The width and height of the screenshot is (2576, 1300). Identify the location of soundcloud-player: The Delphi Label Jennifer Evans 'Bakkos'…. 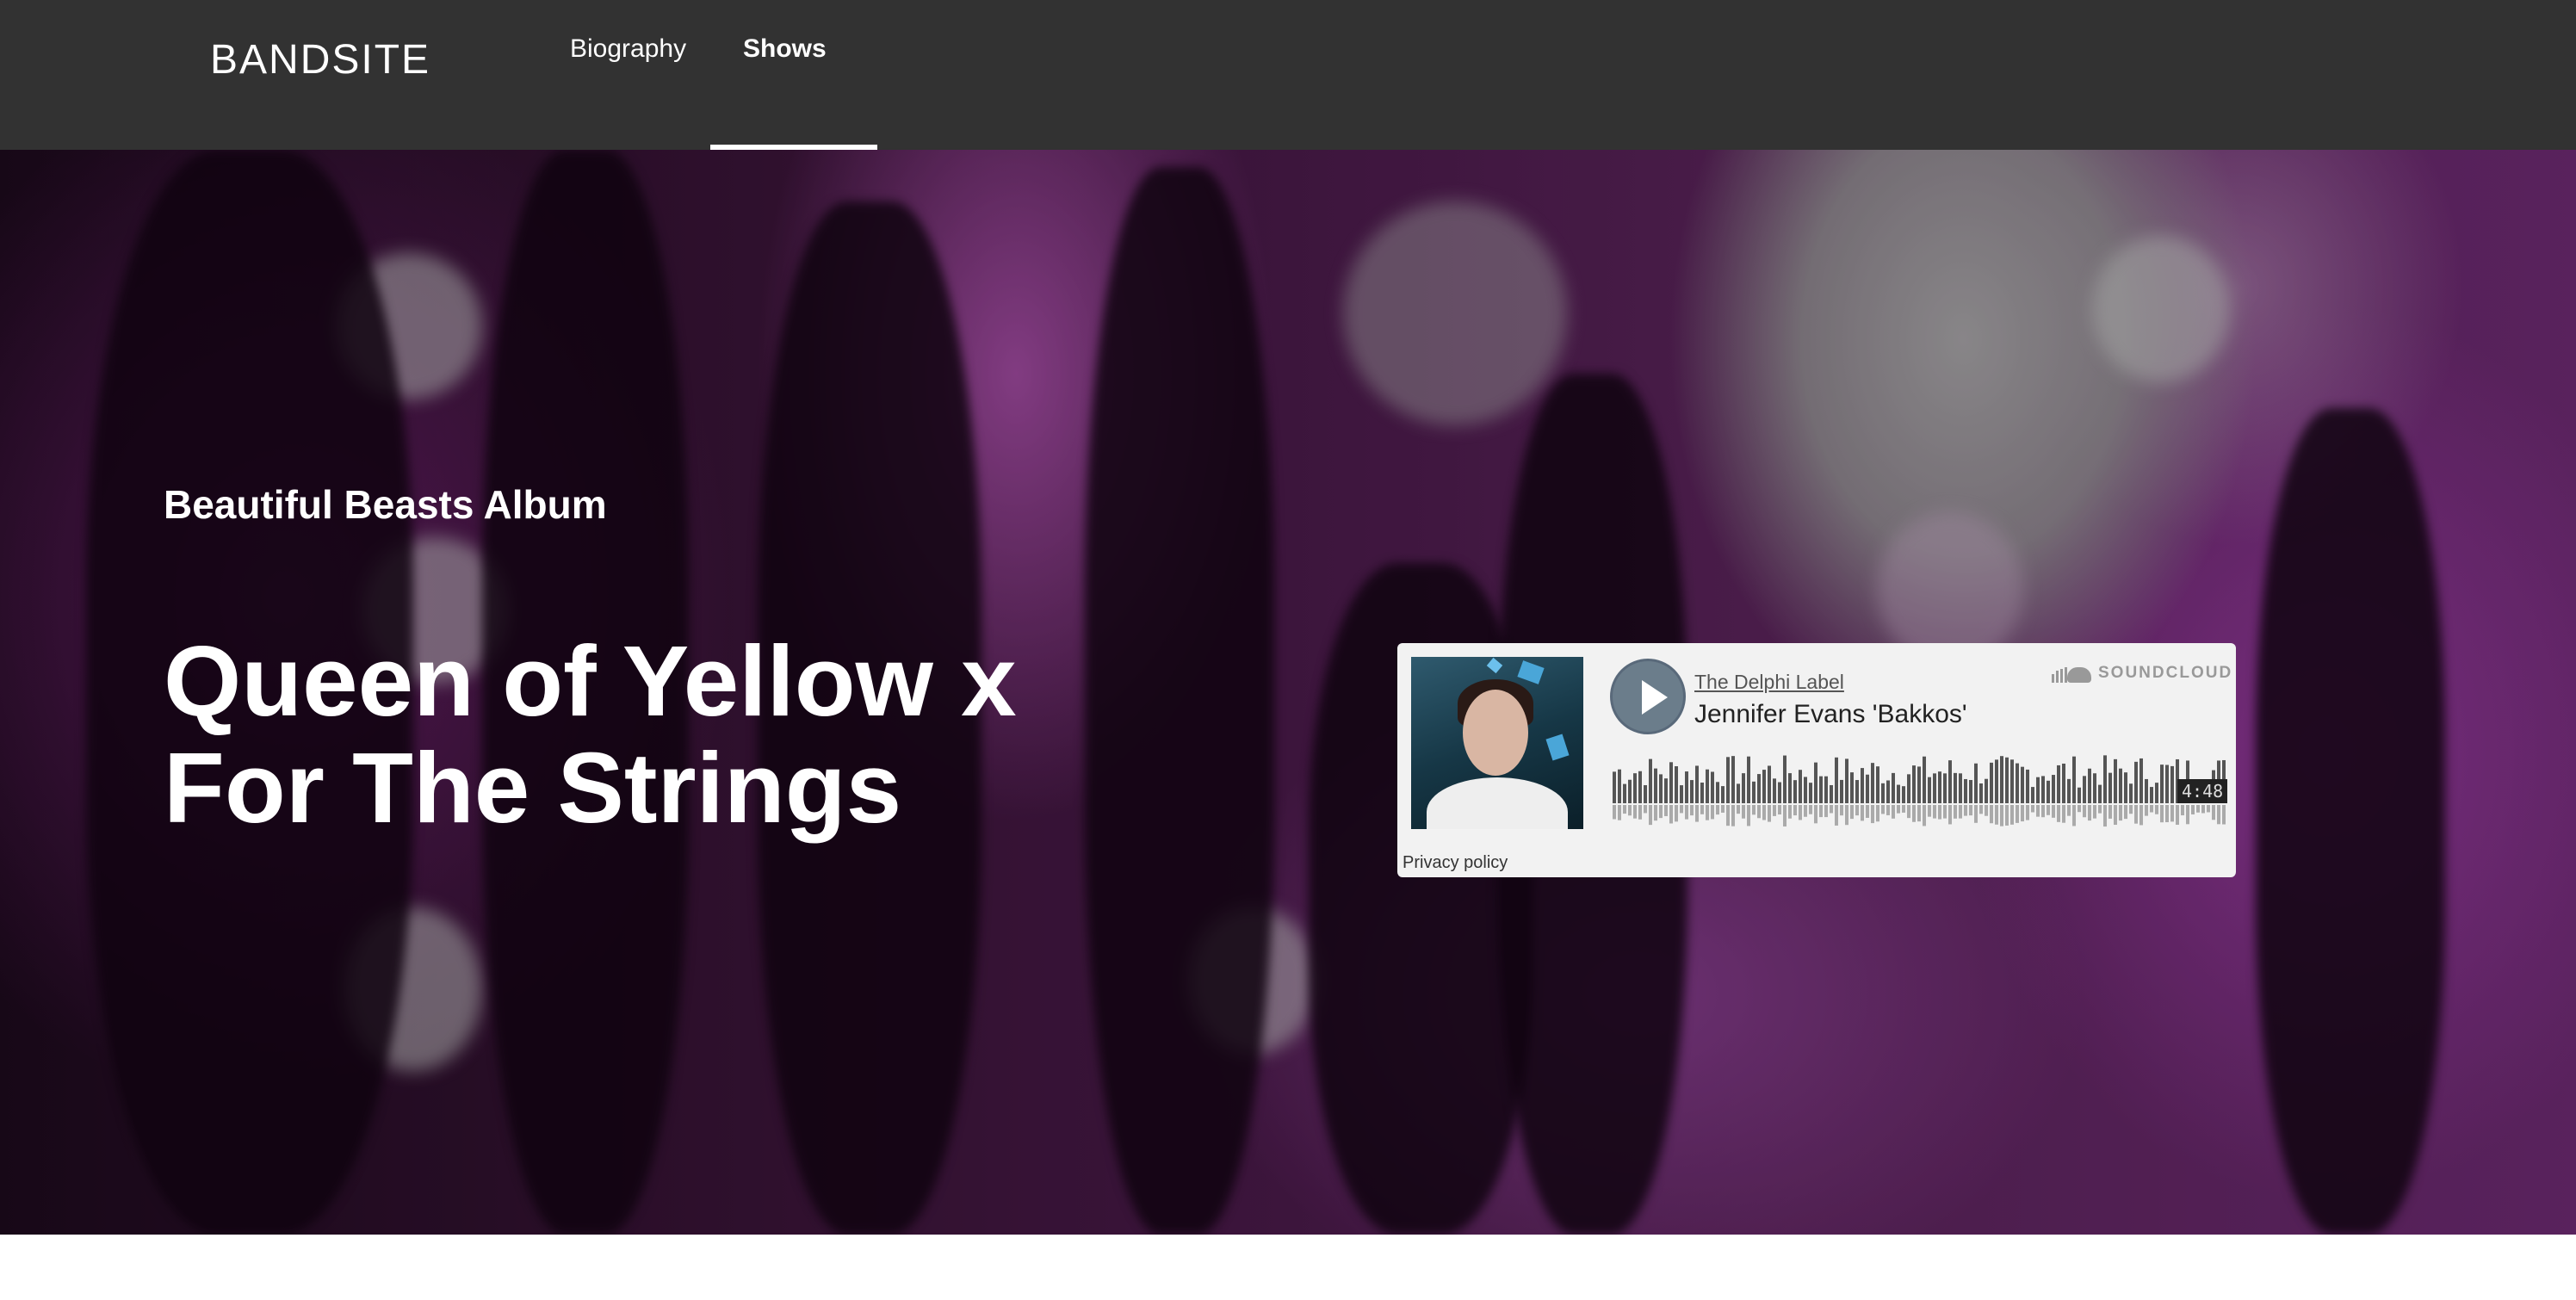
(1816, 760).